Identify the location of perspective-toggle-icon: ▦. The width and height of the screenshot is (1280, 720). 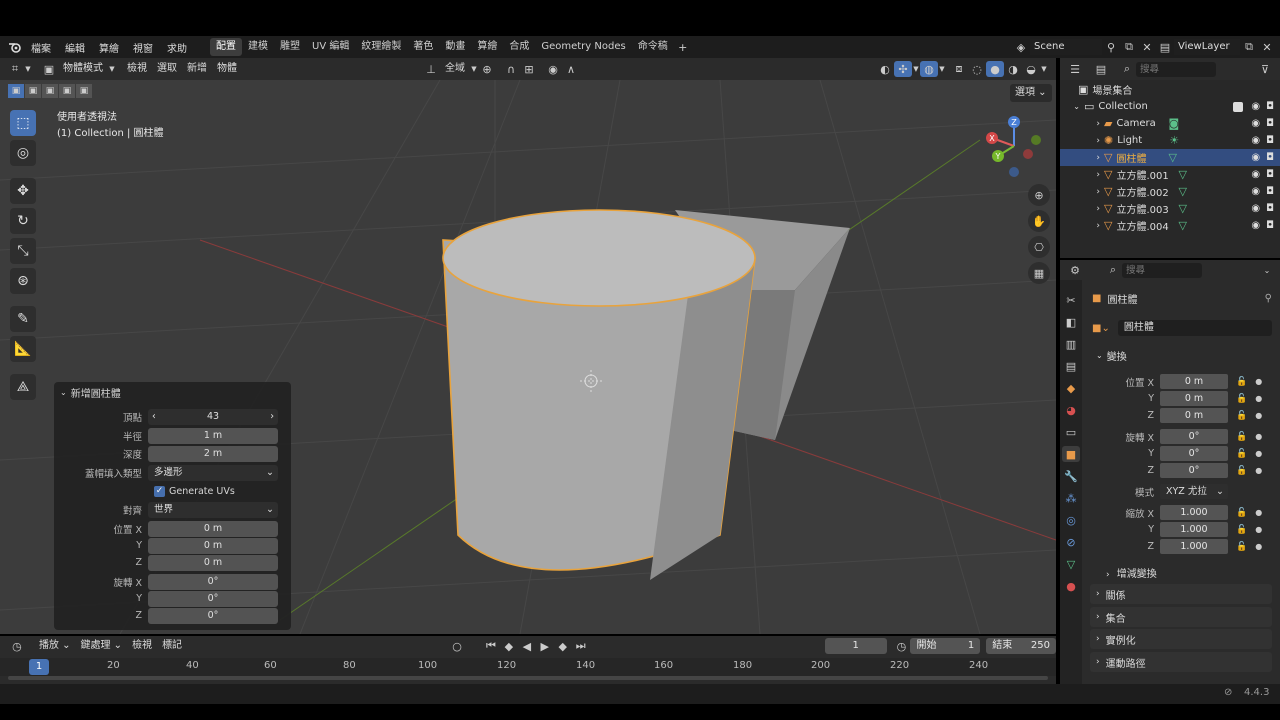
(1039, 273).